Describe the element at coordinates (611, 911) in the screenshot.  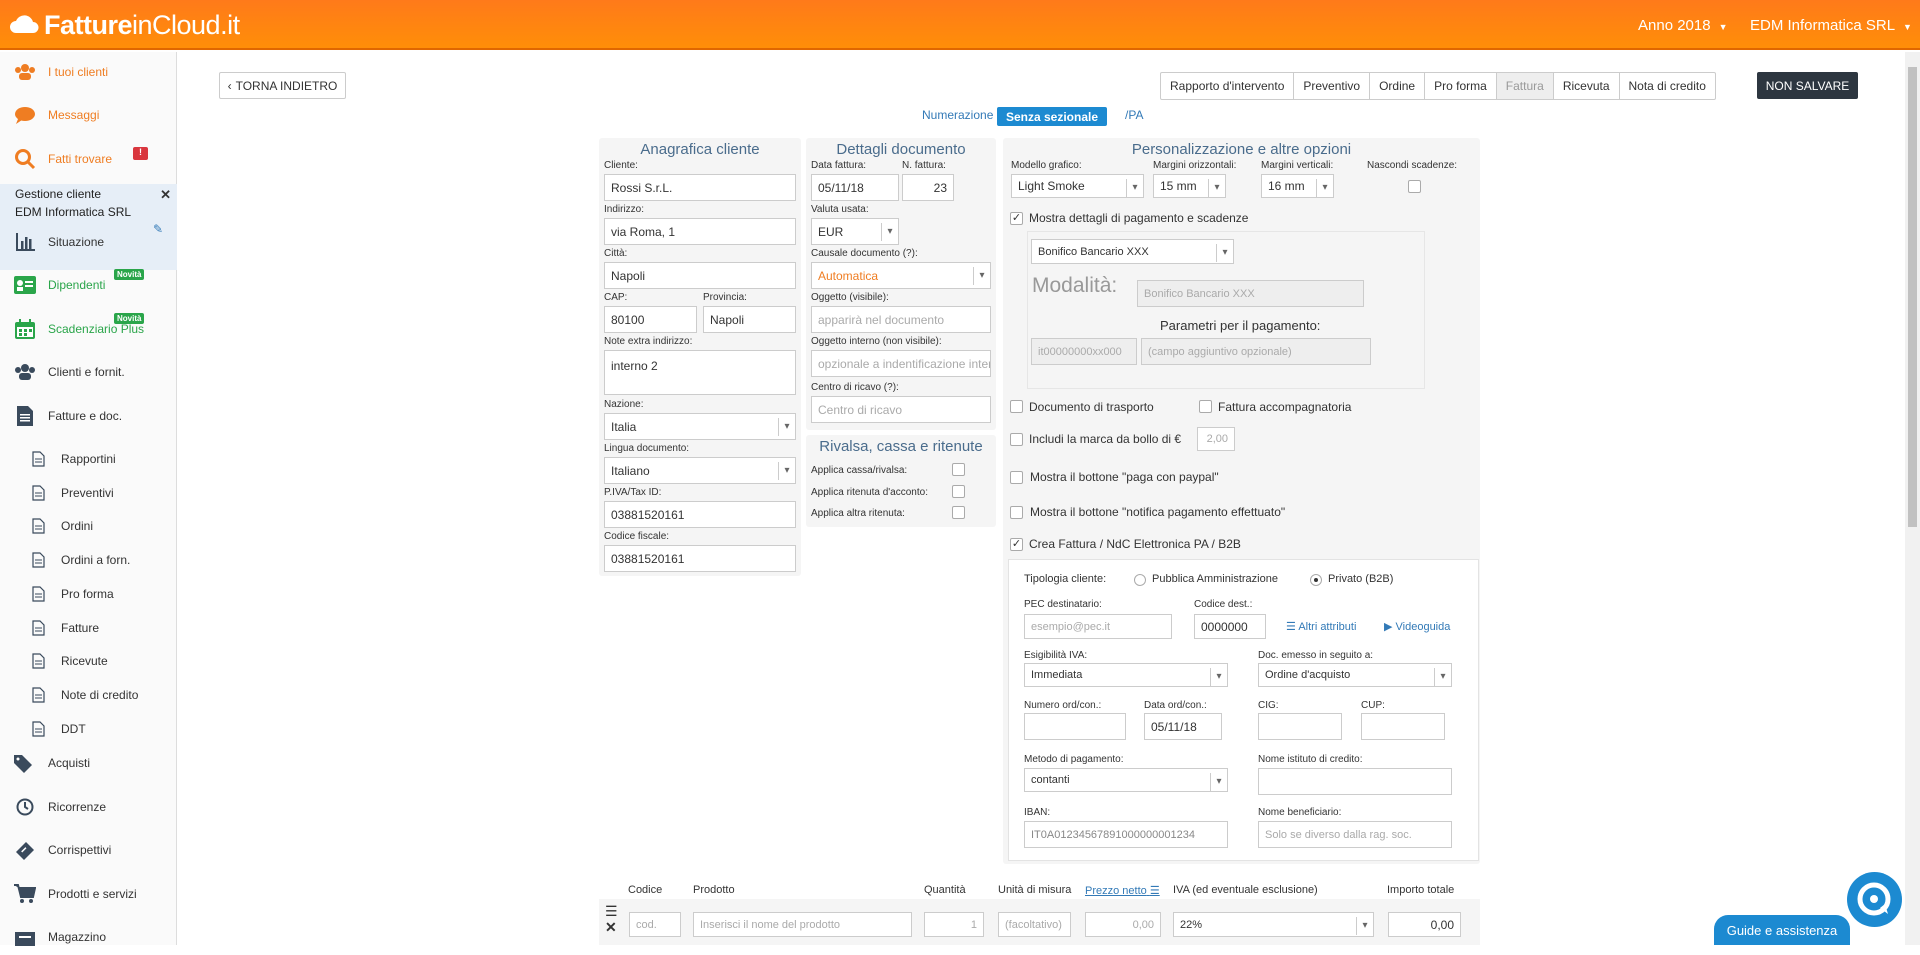
I see `drag-handle-icon: ☰` at that location.